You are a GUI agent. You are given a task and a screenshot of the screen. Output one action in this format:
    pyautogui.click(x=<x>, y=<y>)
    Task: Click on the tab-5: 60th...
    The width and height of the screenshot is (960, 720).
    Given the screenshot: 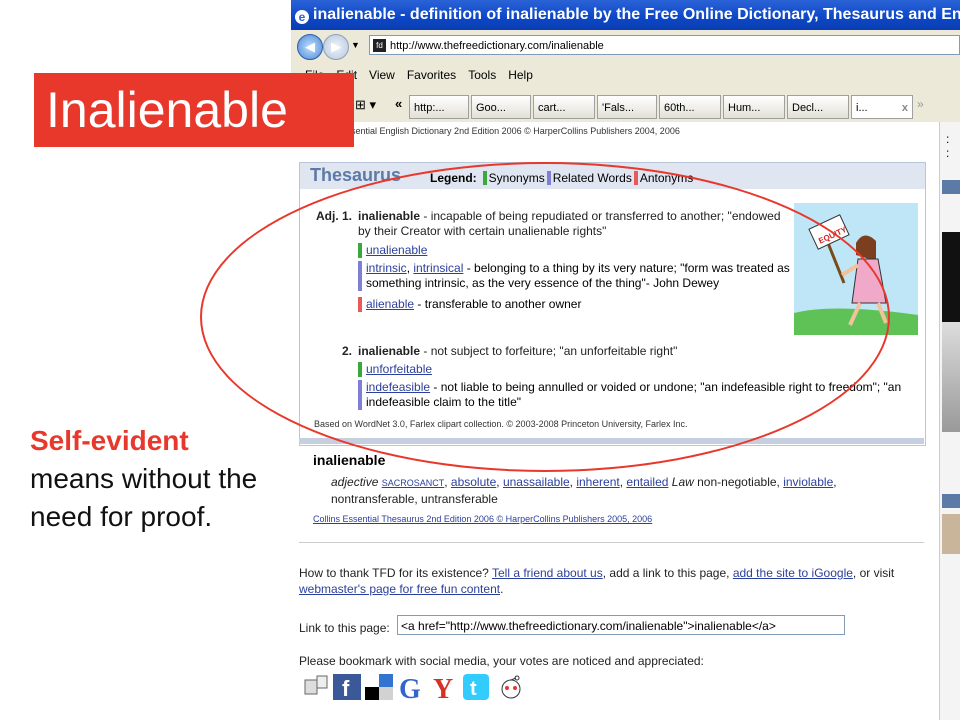 What is the action you would take?
    pyautogui.click(x=690, y=107)
    